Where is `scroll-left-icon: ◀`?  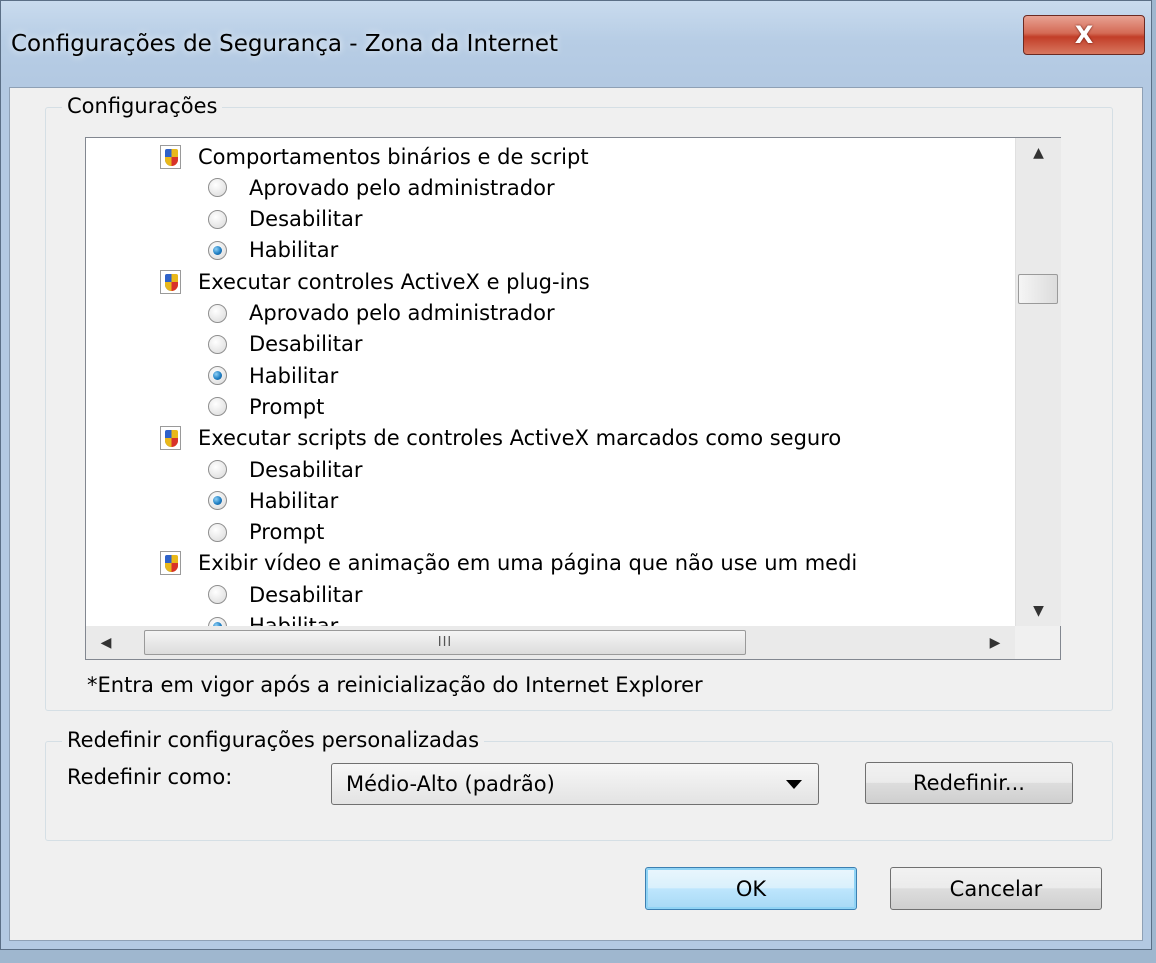
scroll-left-icon: ◀ is located at coordinates (106, 642).